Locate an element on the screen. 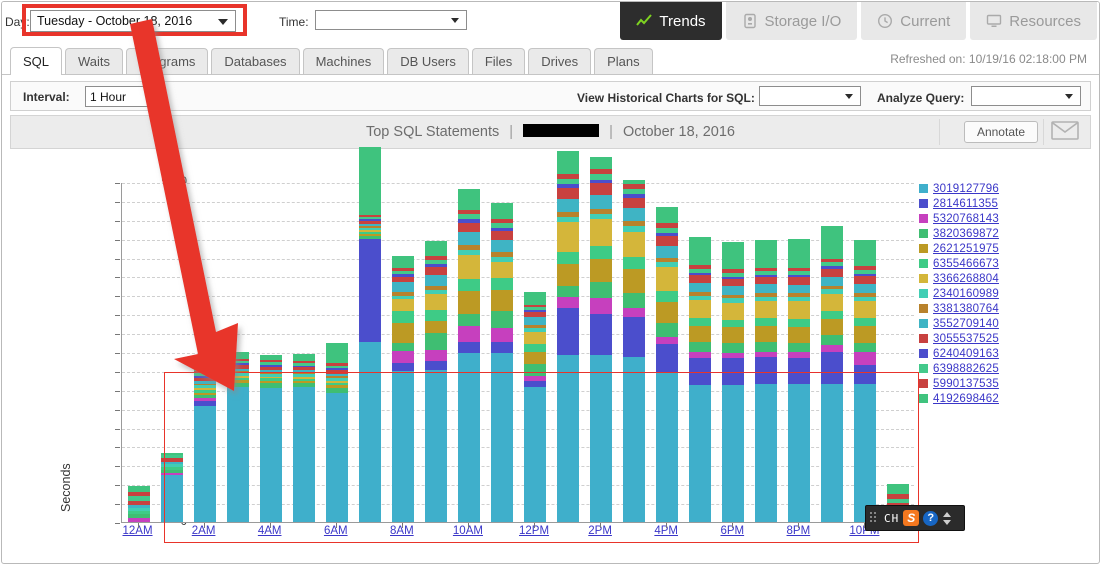  legend-item: 3055537525 is located at coordinates (979, 338).